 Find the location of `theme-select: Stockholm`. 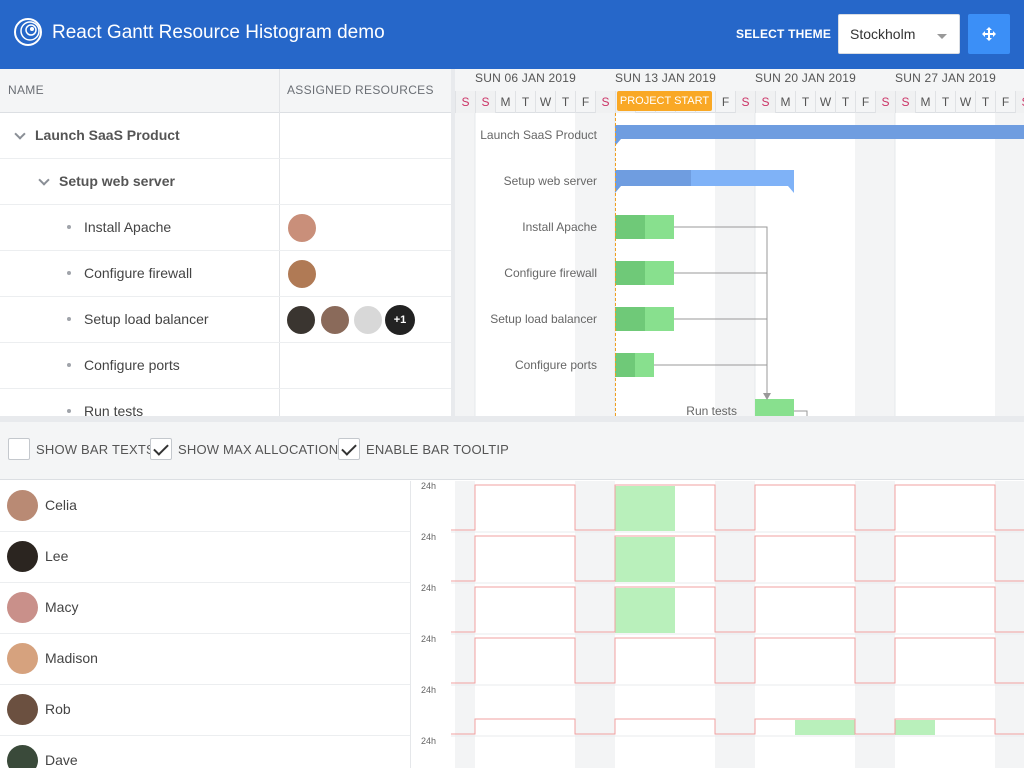

theme-select: Stockholm is located at coordinates (899, 34).